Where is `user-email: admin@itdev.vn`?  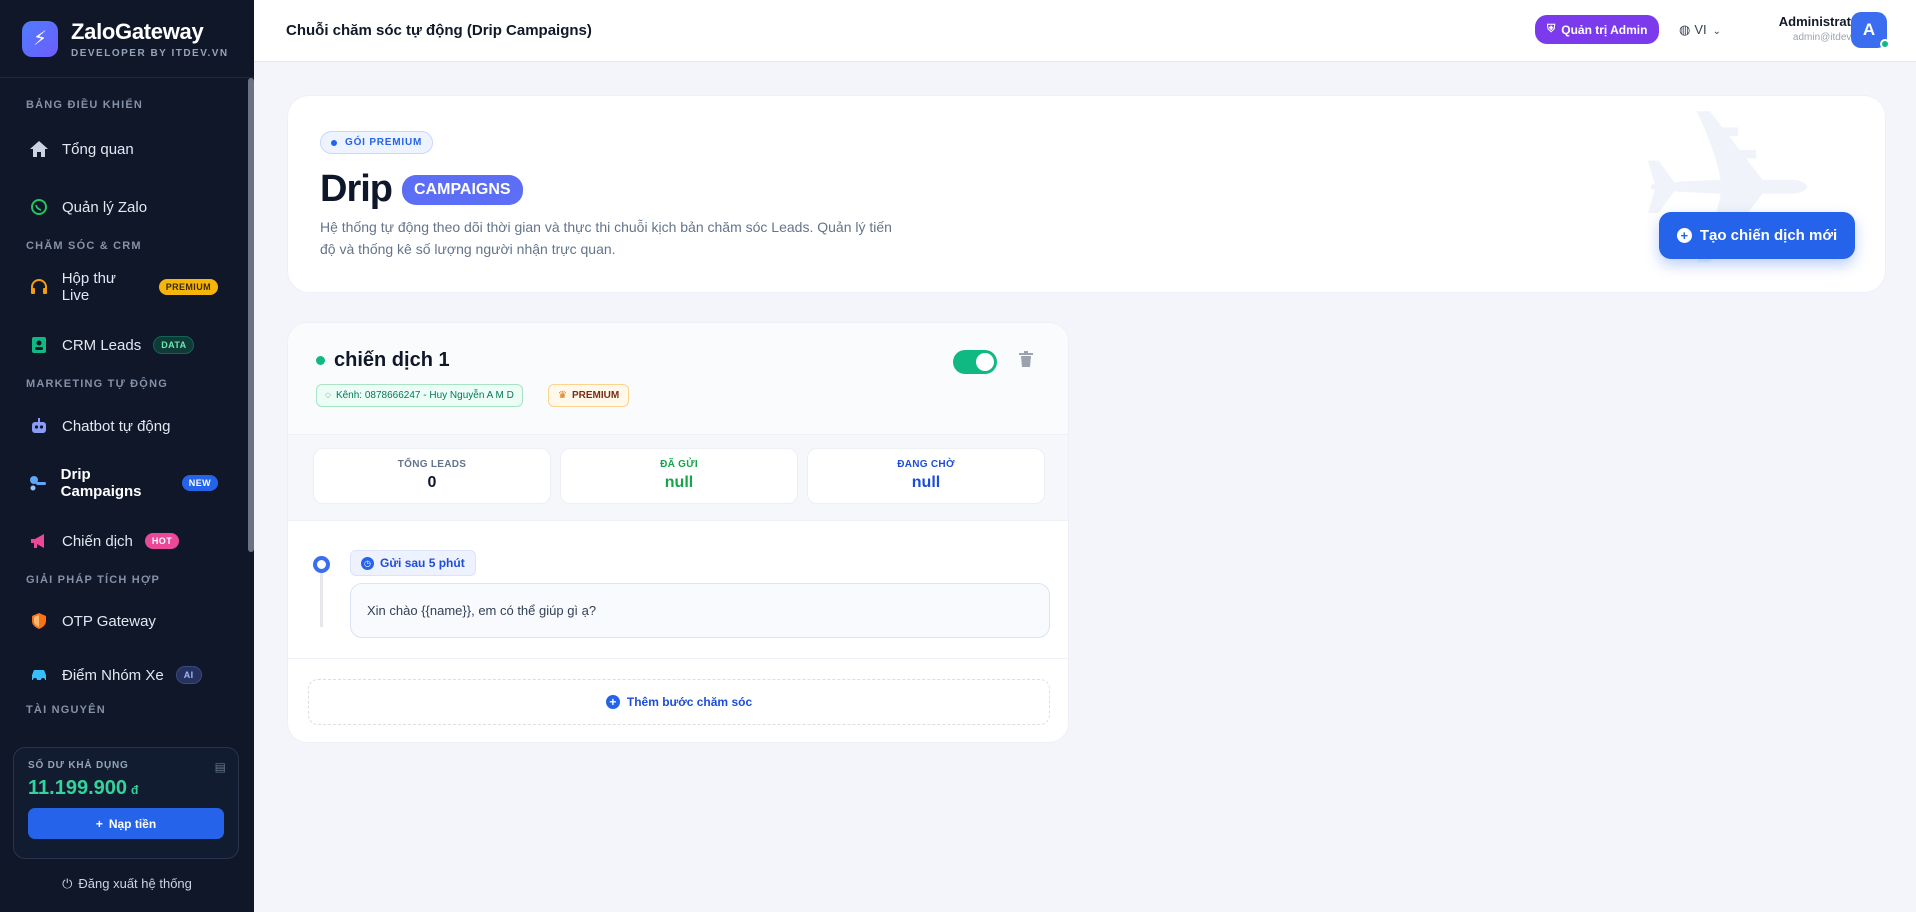
user-email: admin@itdev.vn is located at coordinates (1828, 37).